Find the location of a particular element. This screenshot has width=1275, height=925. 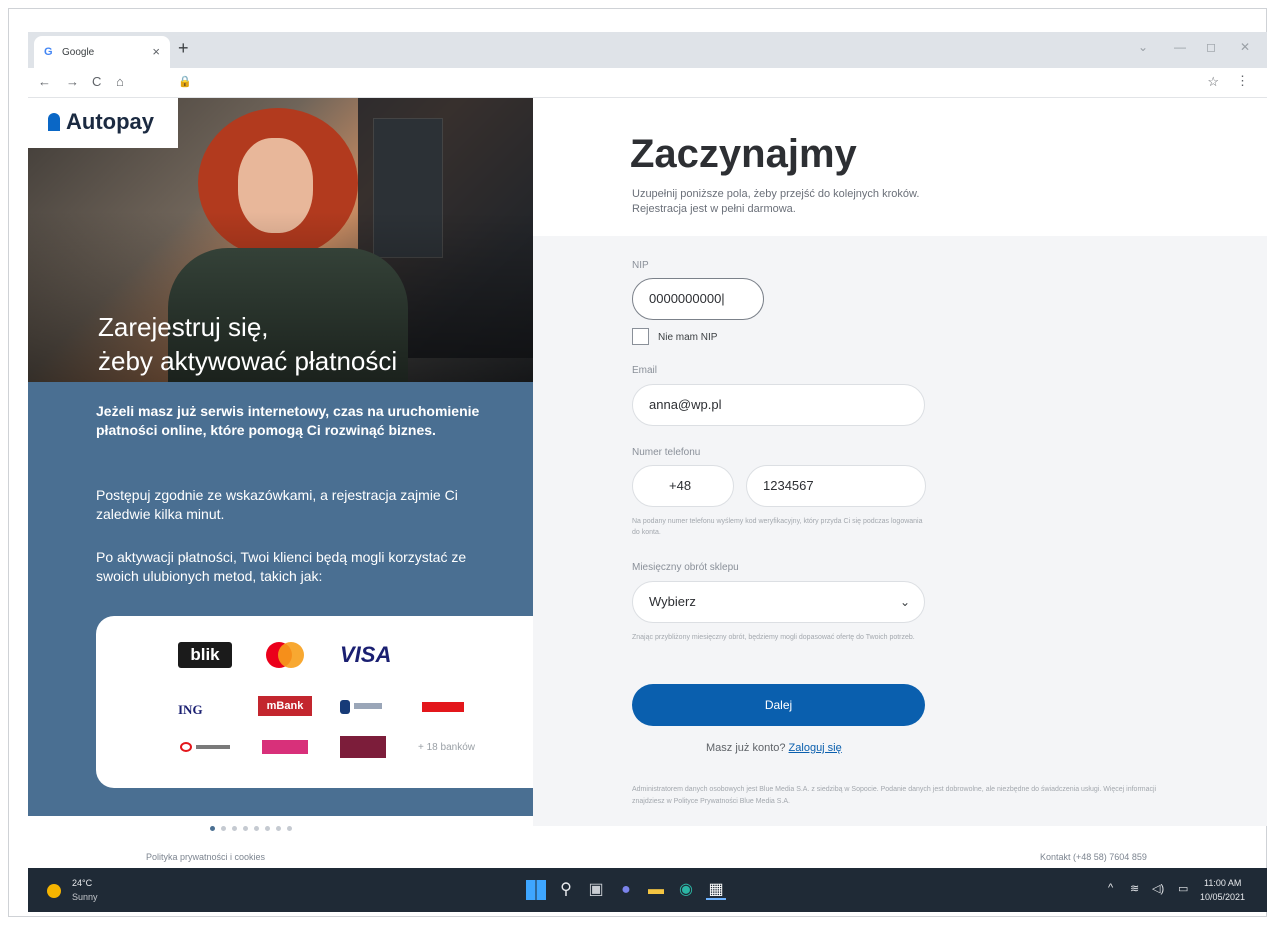

pko-label is located at coordinates (368, 706).